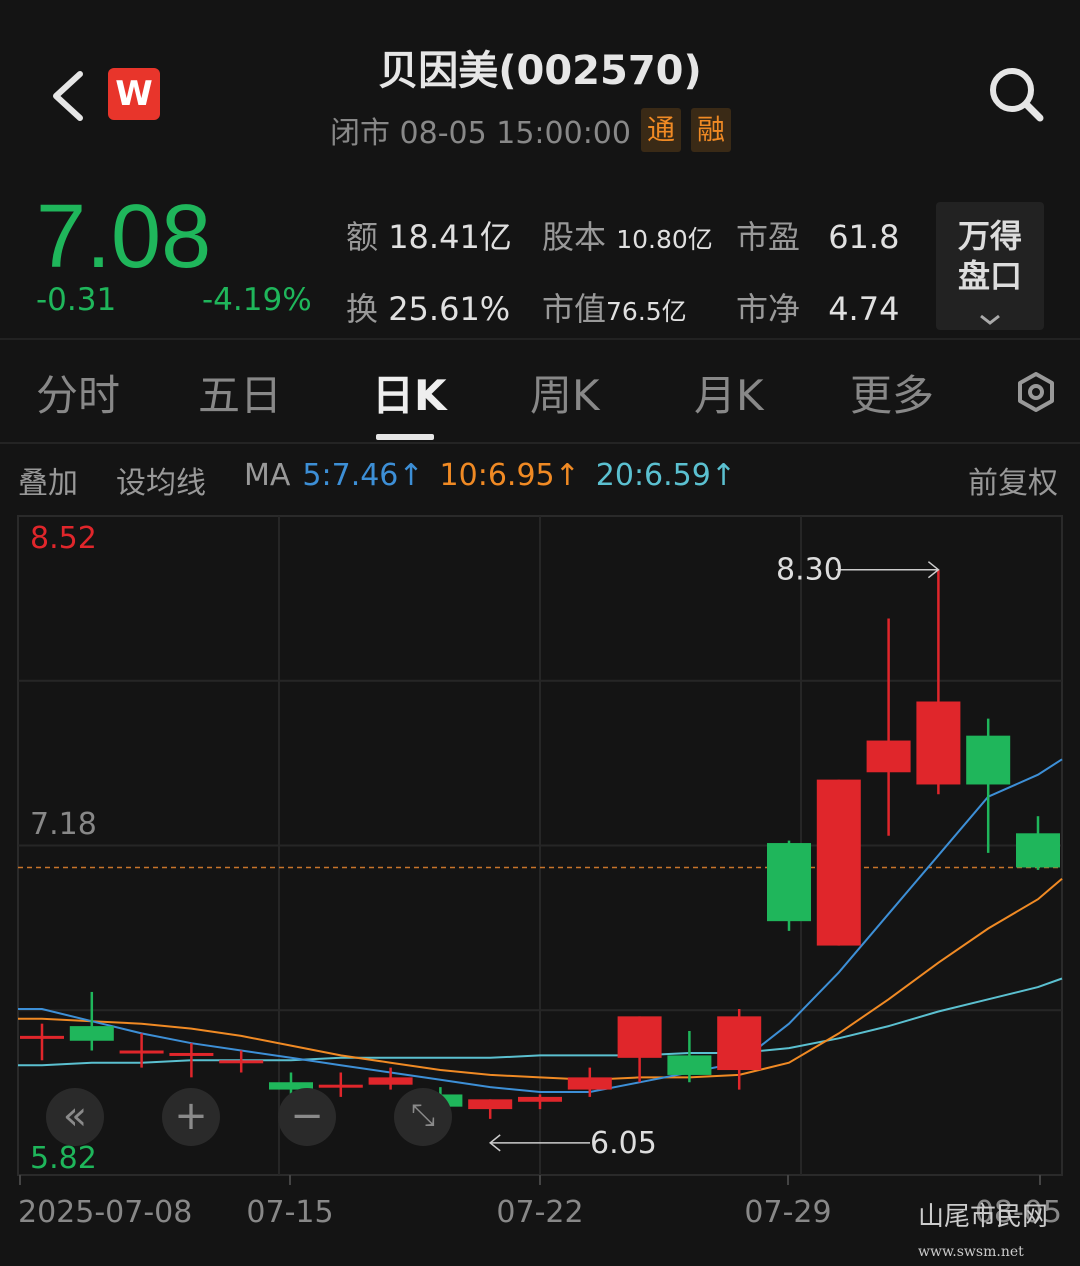 The width and height of the screenshot is (1080, 1266). What do you see at coordinates (509, 475) in the screenshot?
I see `ma10-value: 10:6.95↑` at bounding box center [509, 475].